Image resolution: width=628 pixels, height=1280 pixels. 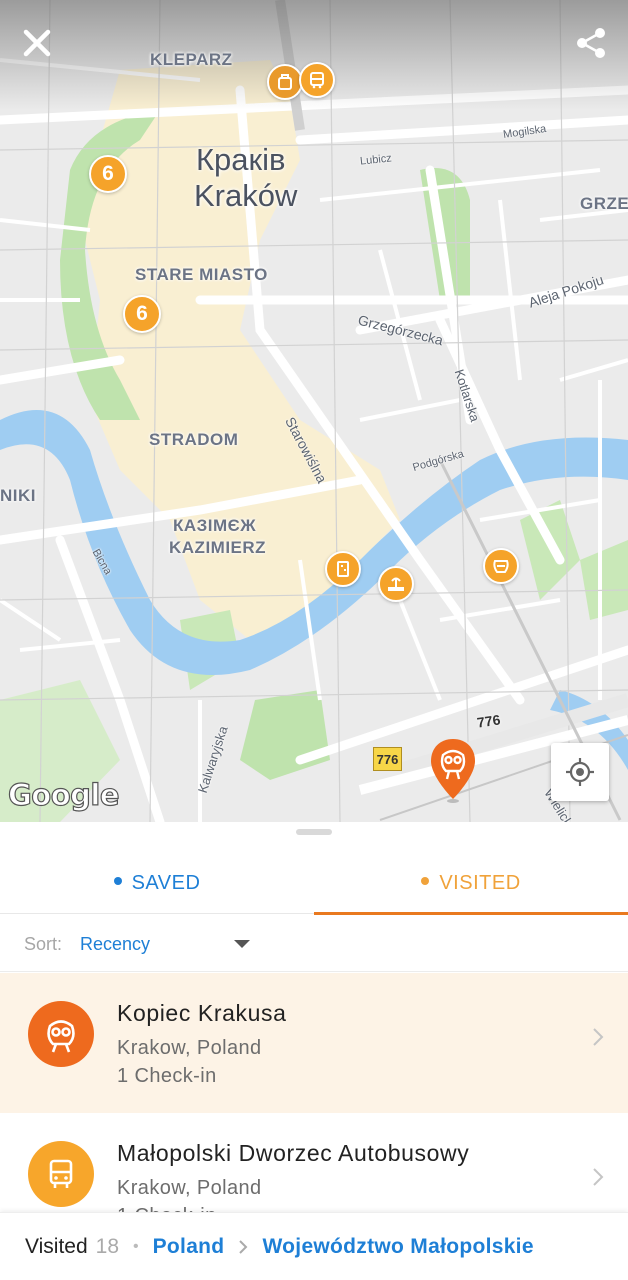 What do you see at coordinates (218, 547) in the screenshot?
I see `district-label-kazimierz: KAZIMIERZ` at bounding box center [218, 547].